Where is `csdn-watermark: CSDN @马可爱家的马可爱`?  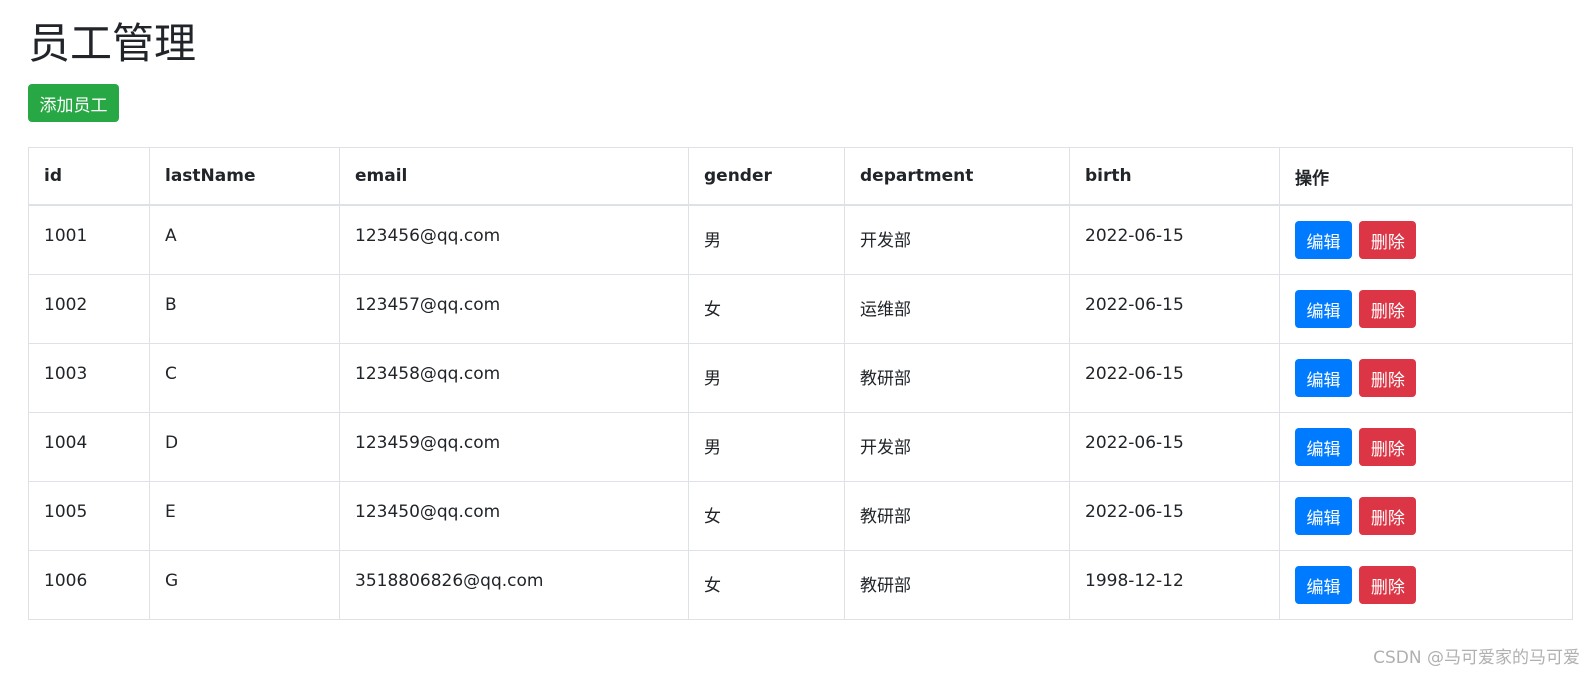
csdn-watermark: CSDN @马可爱家的马可爱 is located at coordinates (1476, 658).